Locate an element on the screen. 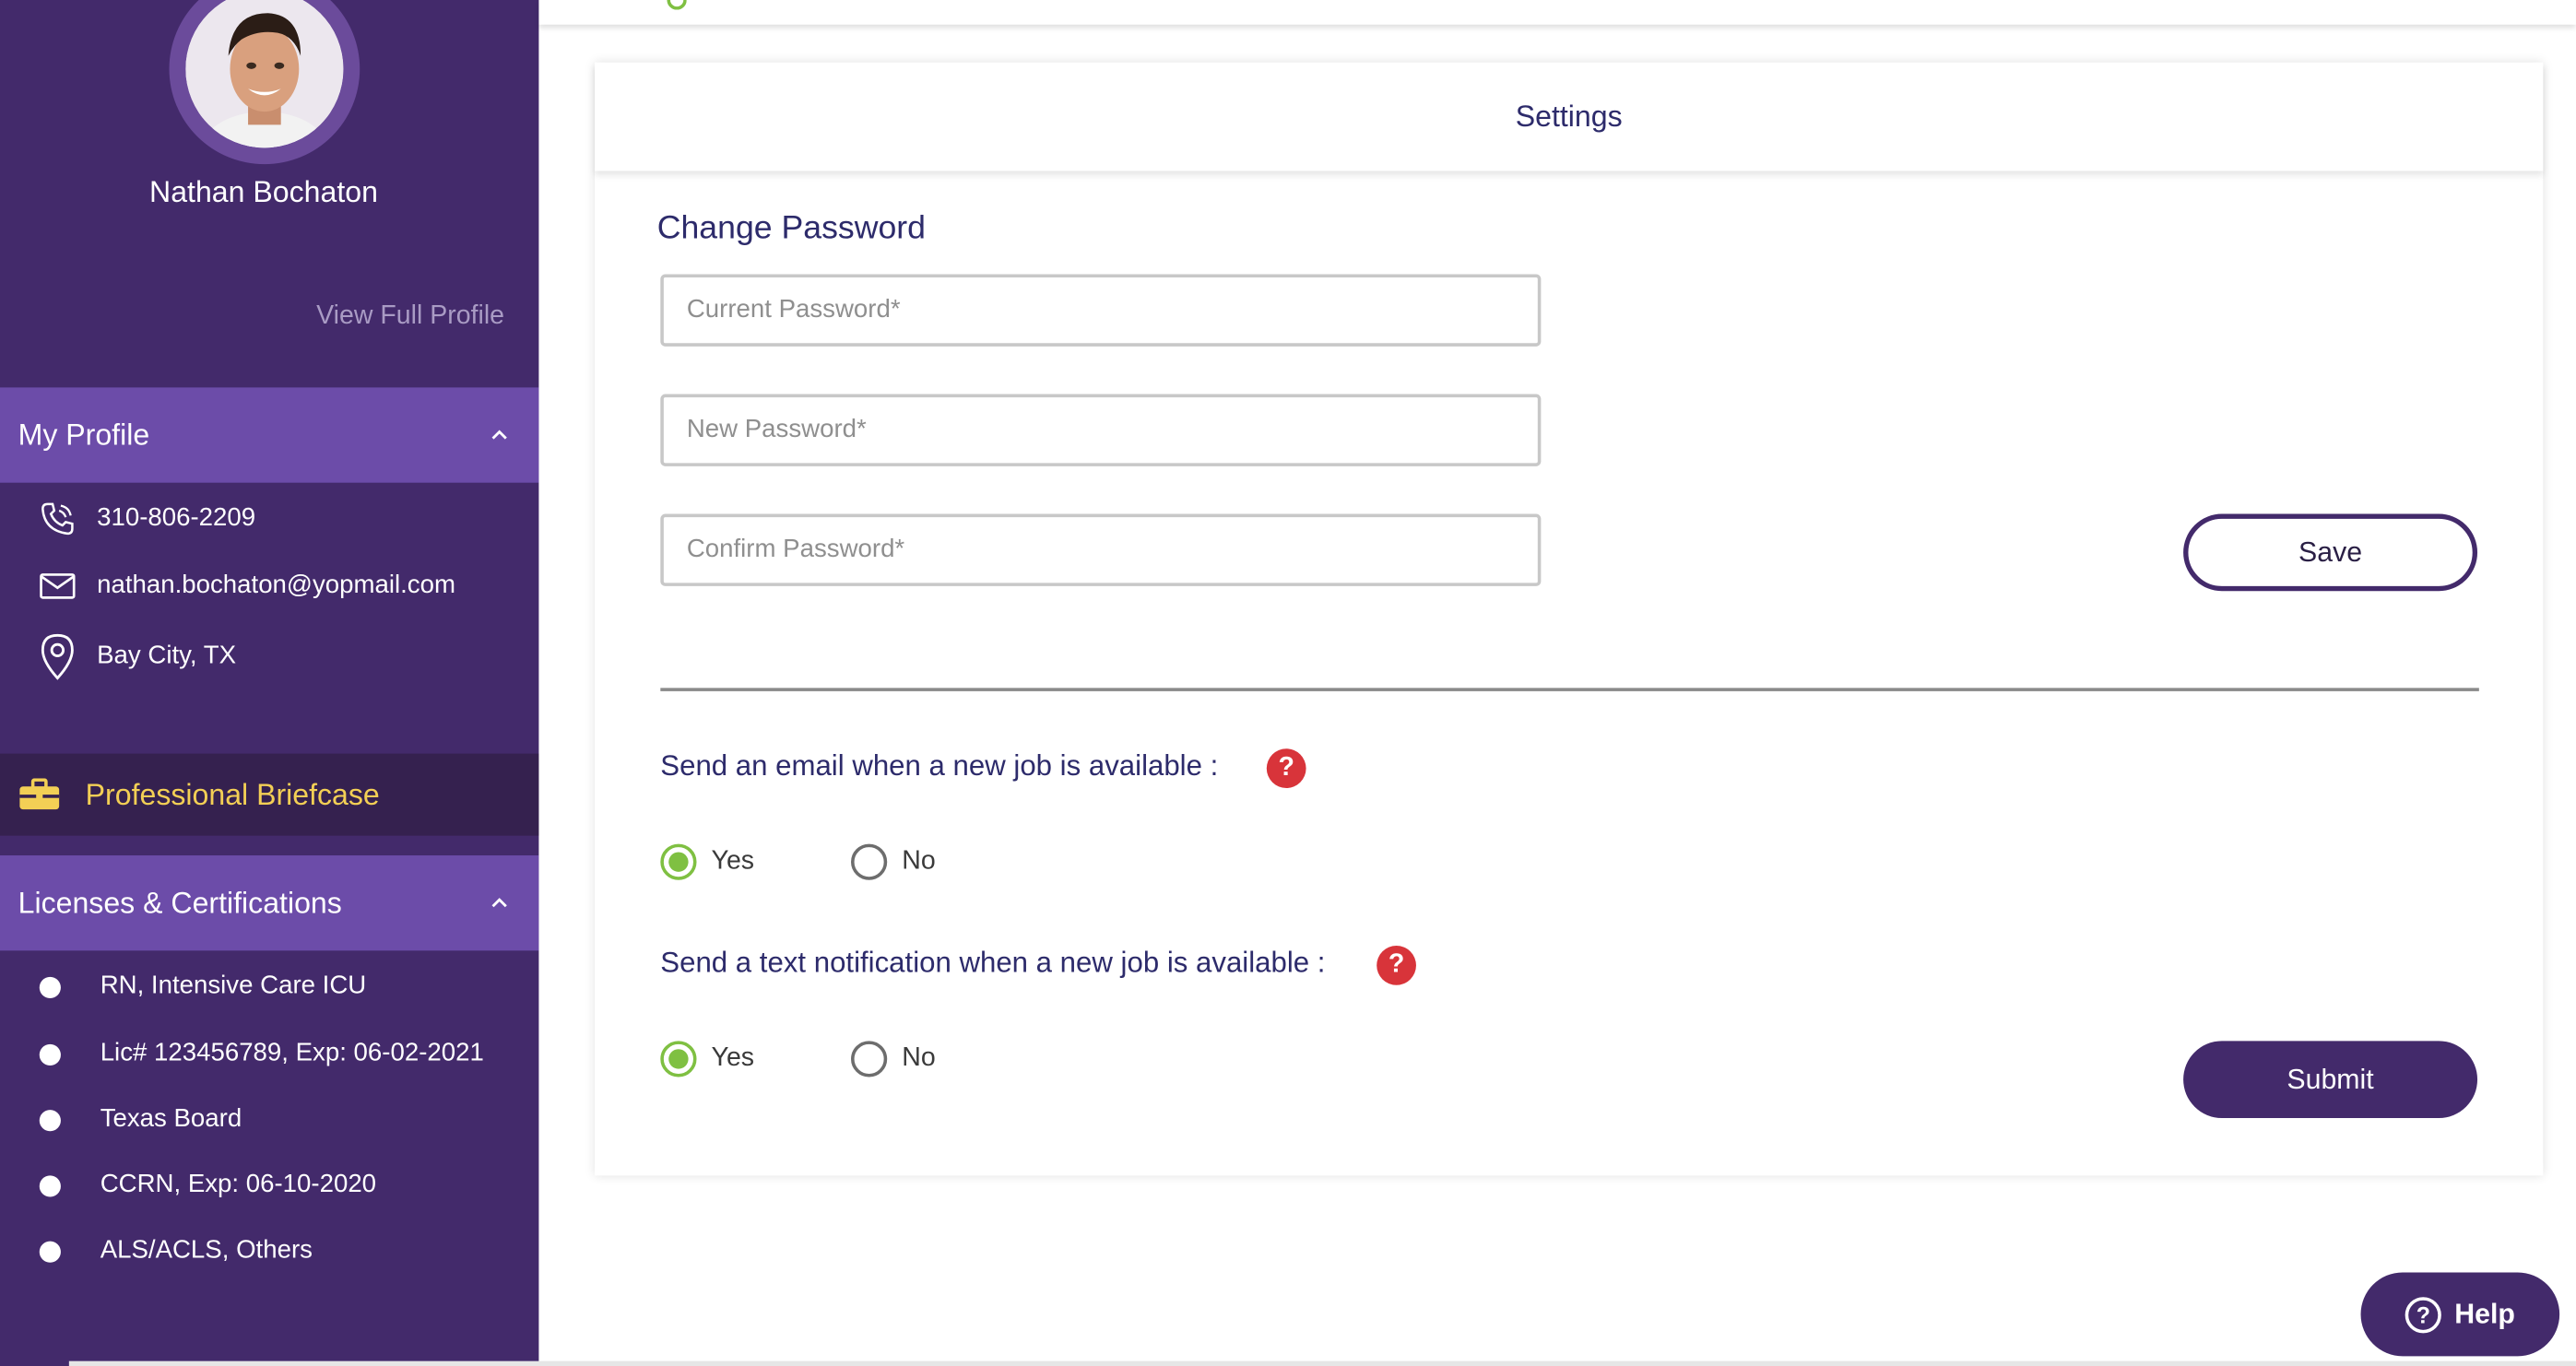 The height and width of the screenshot is (1366, 2576). mail-icon is located at coordinates (57, 586).